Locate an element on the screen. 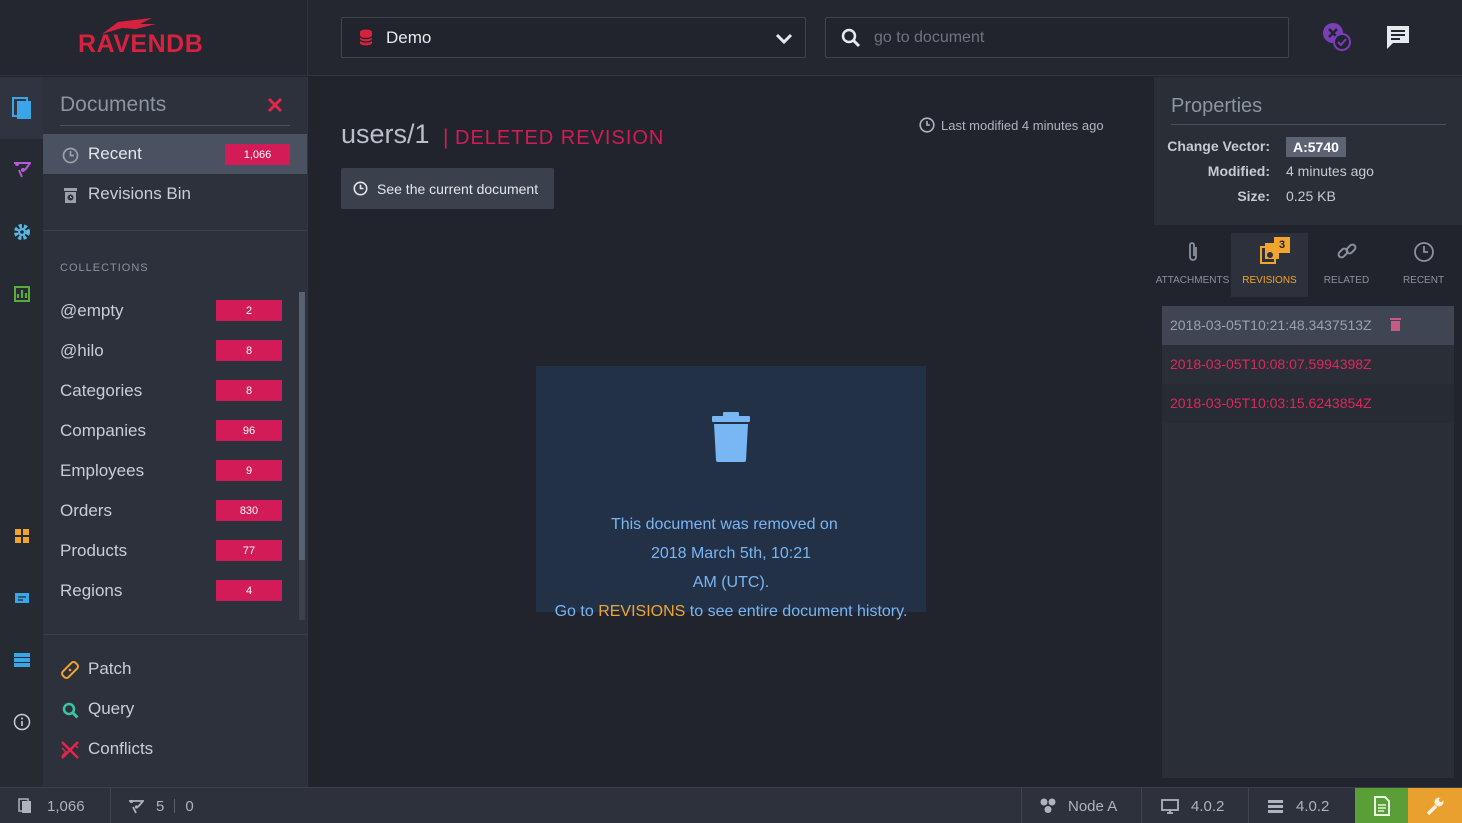 Image resolution: width=1462 pixels, height=823 pixels. close-icon is located at coordinates (275, 105).